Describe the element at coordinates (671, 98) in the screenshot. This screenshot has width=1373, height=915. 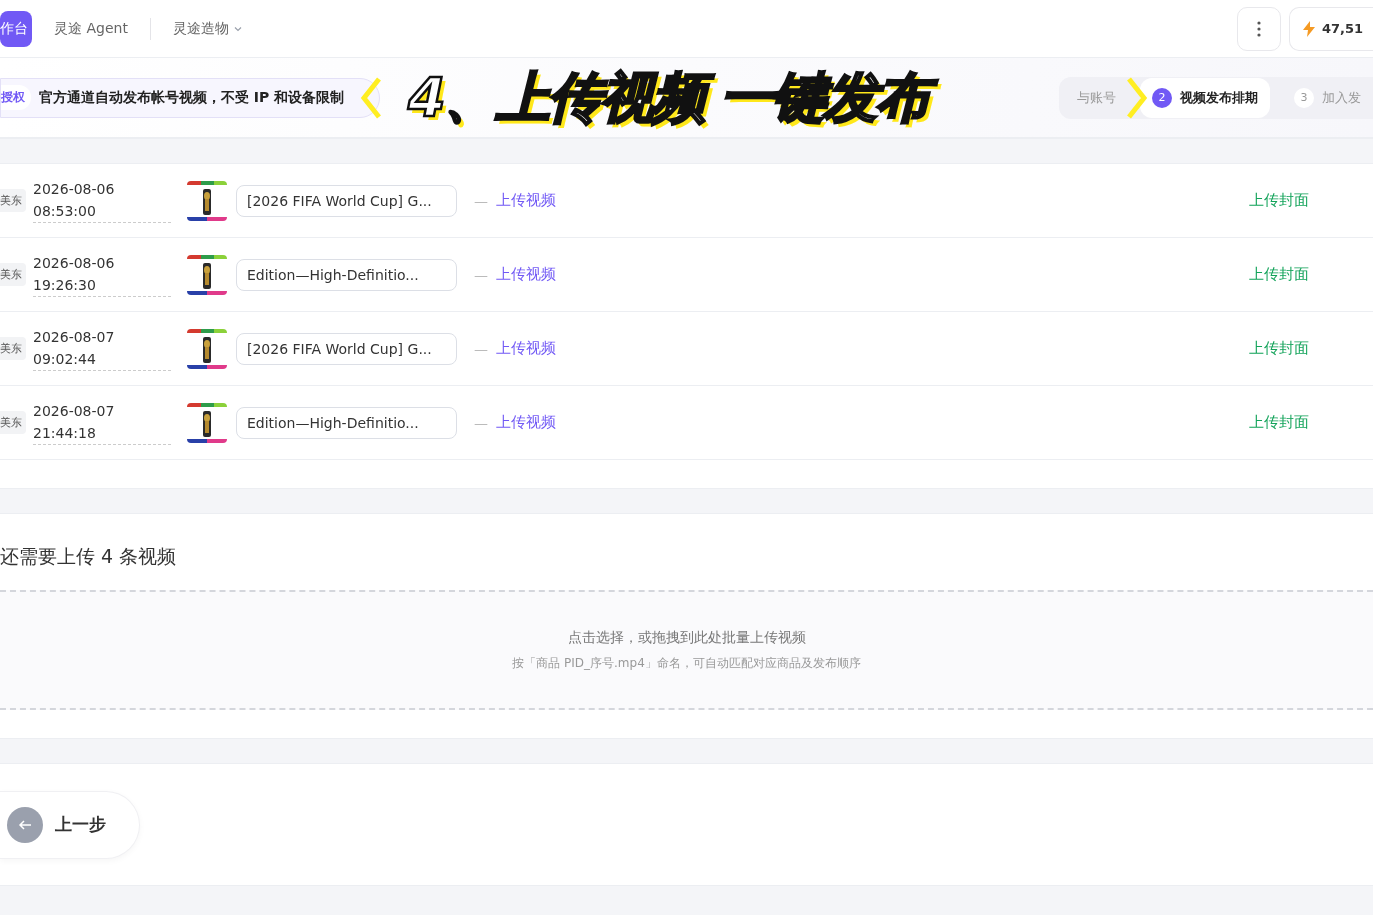
I see `video-caption: 4、上传视频 一键发布` at that location.